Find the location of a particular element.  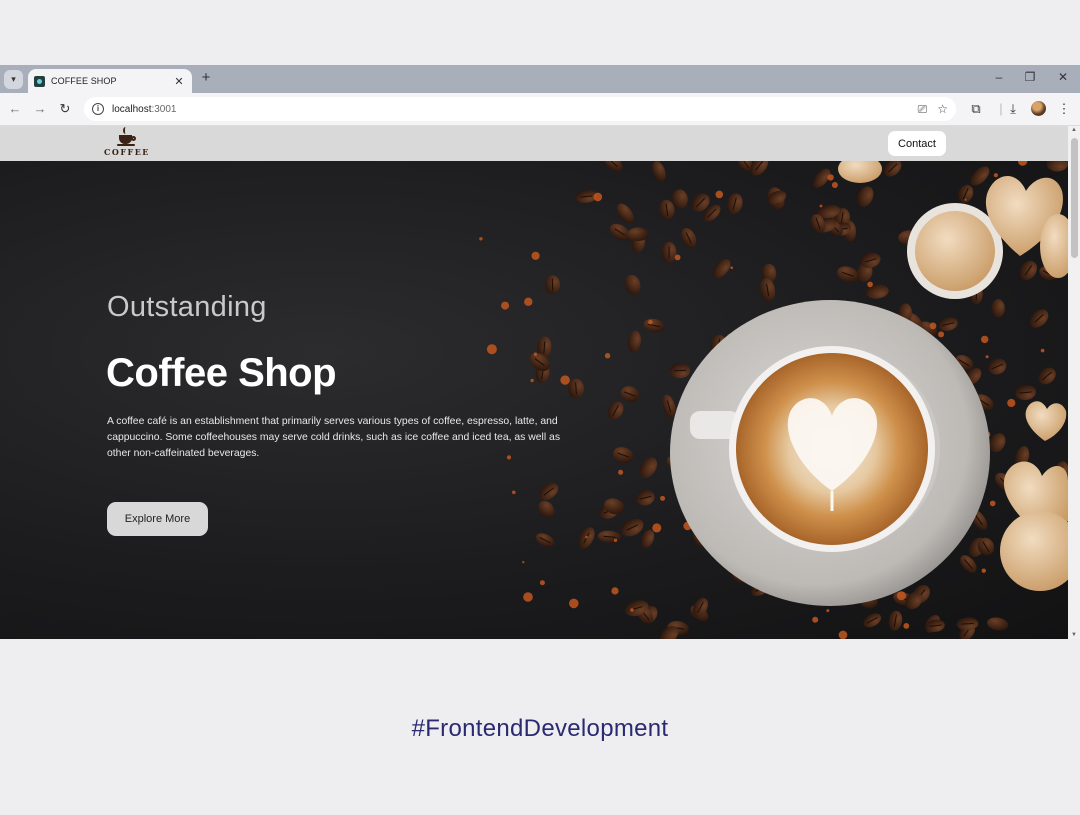

browser-toolbar: ← → ↻ i localhost:3001 ⎚ ☆ ⧉ | ⤓ ⋮ is located at coordinates (540, 109).